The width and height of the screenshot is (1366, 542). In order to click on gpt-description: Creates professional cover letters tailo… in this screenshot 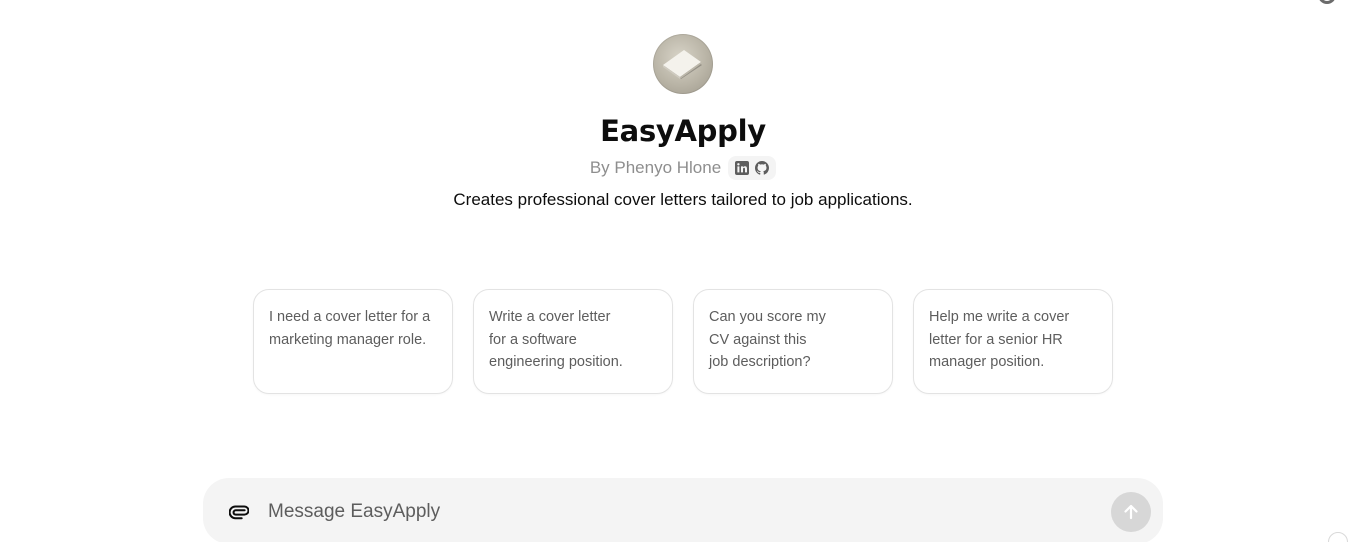, I will do `click(683, 199)`.